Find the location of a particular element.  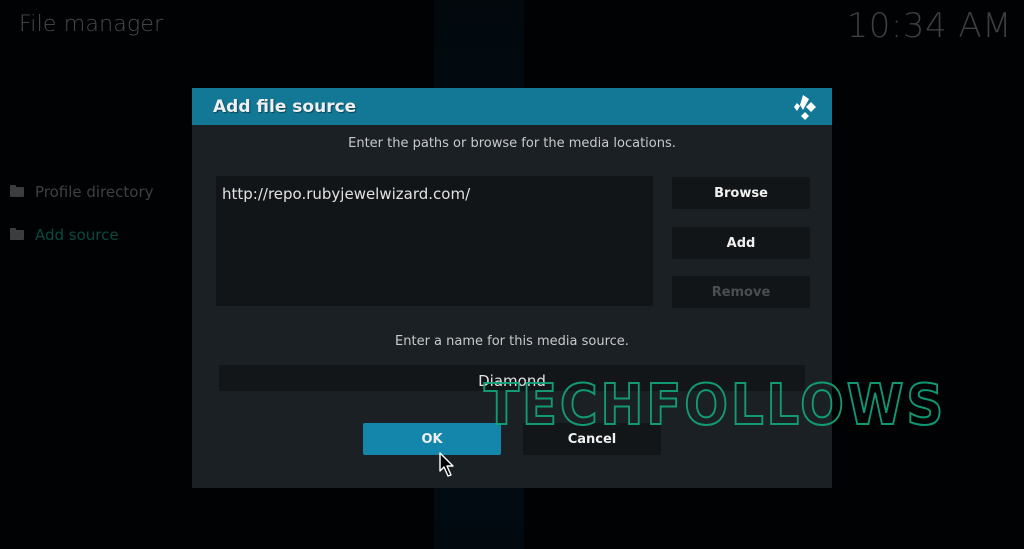

dialog-header: Add file source is located at coordinates (512, 106).